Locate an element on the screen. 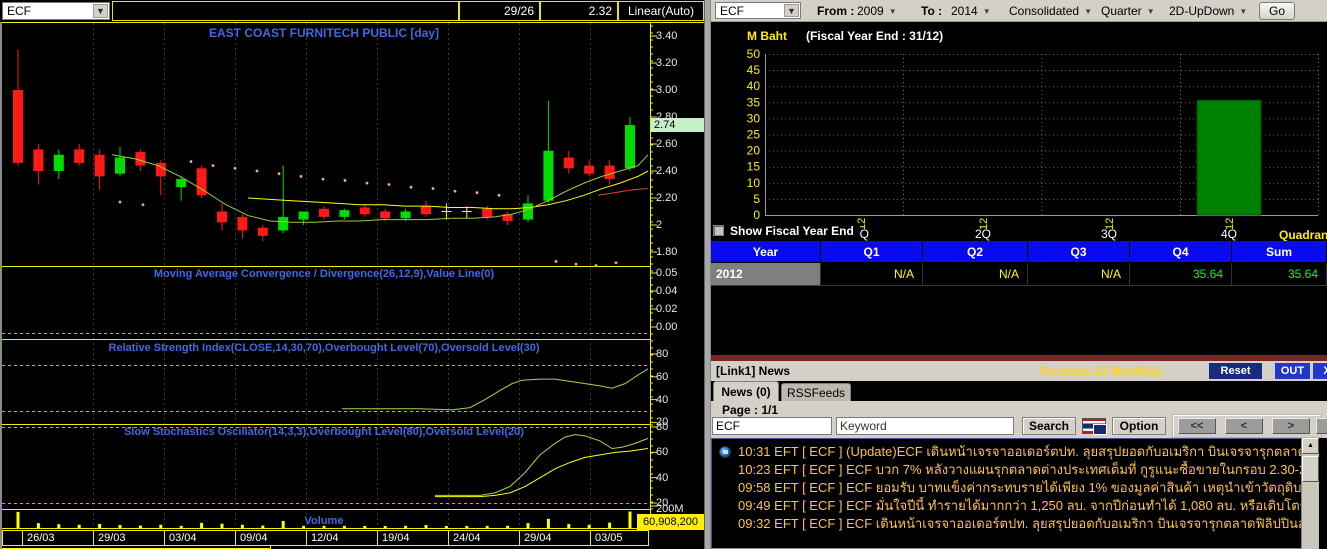  axis-tick-label: 40 is located at coordinates (662, 478).